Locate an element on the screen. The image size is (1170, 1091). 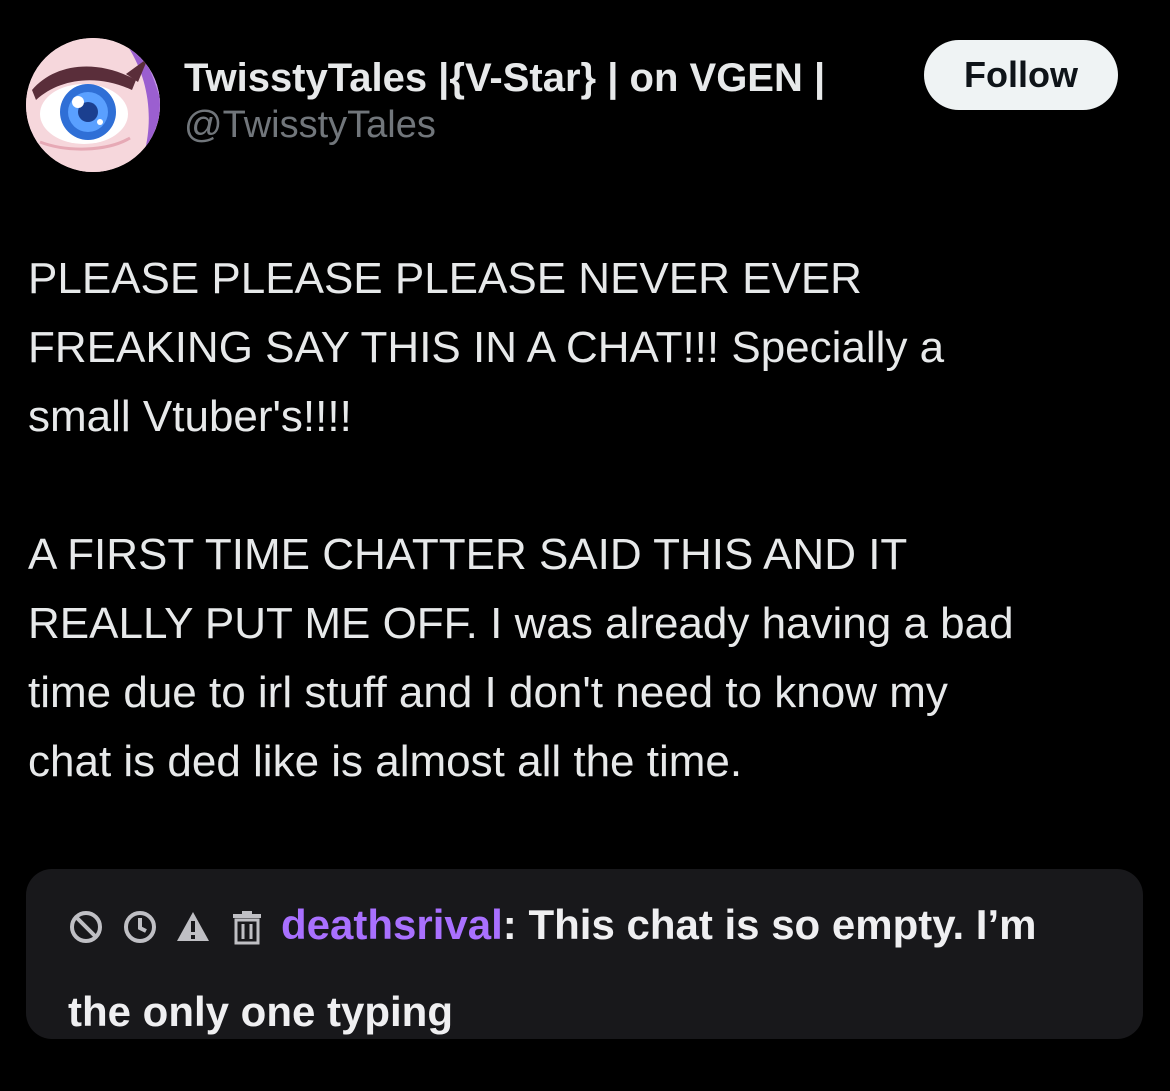
anime-eye-avatar-icon is located at coordinates (93, 105).